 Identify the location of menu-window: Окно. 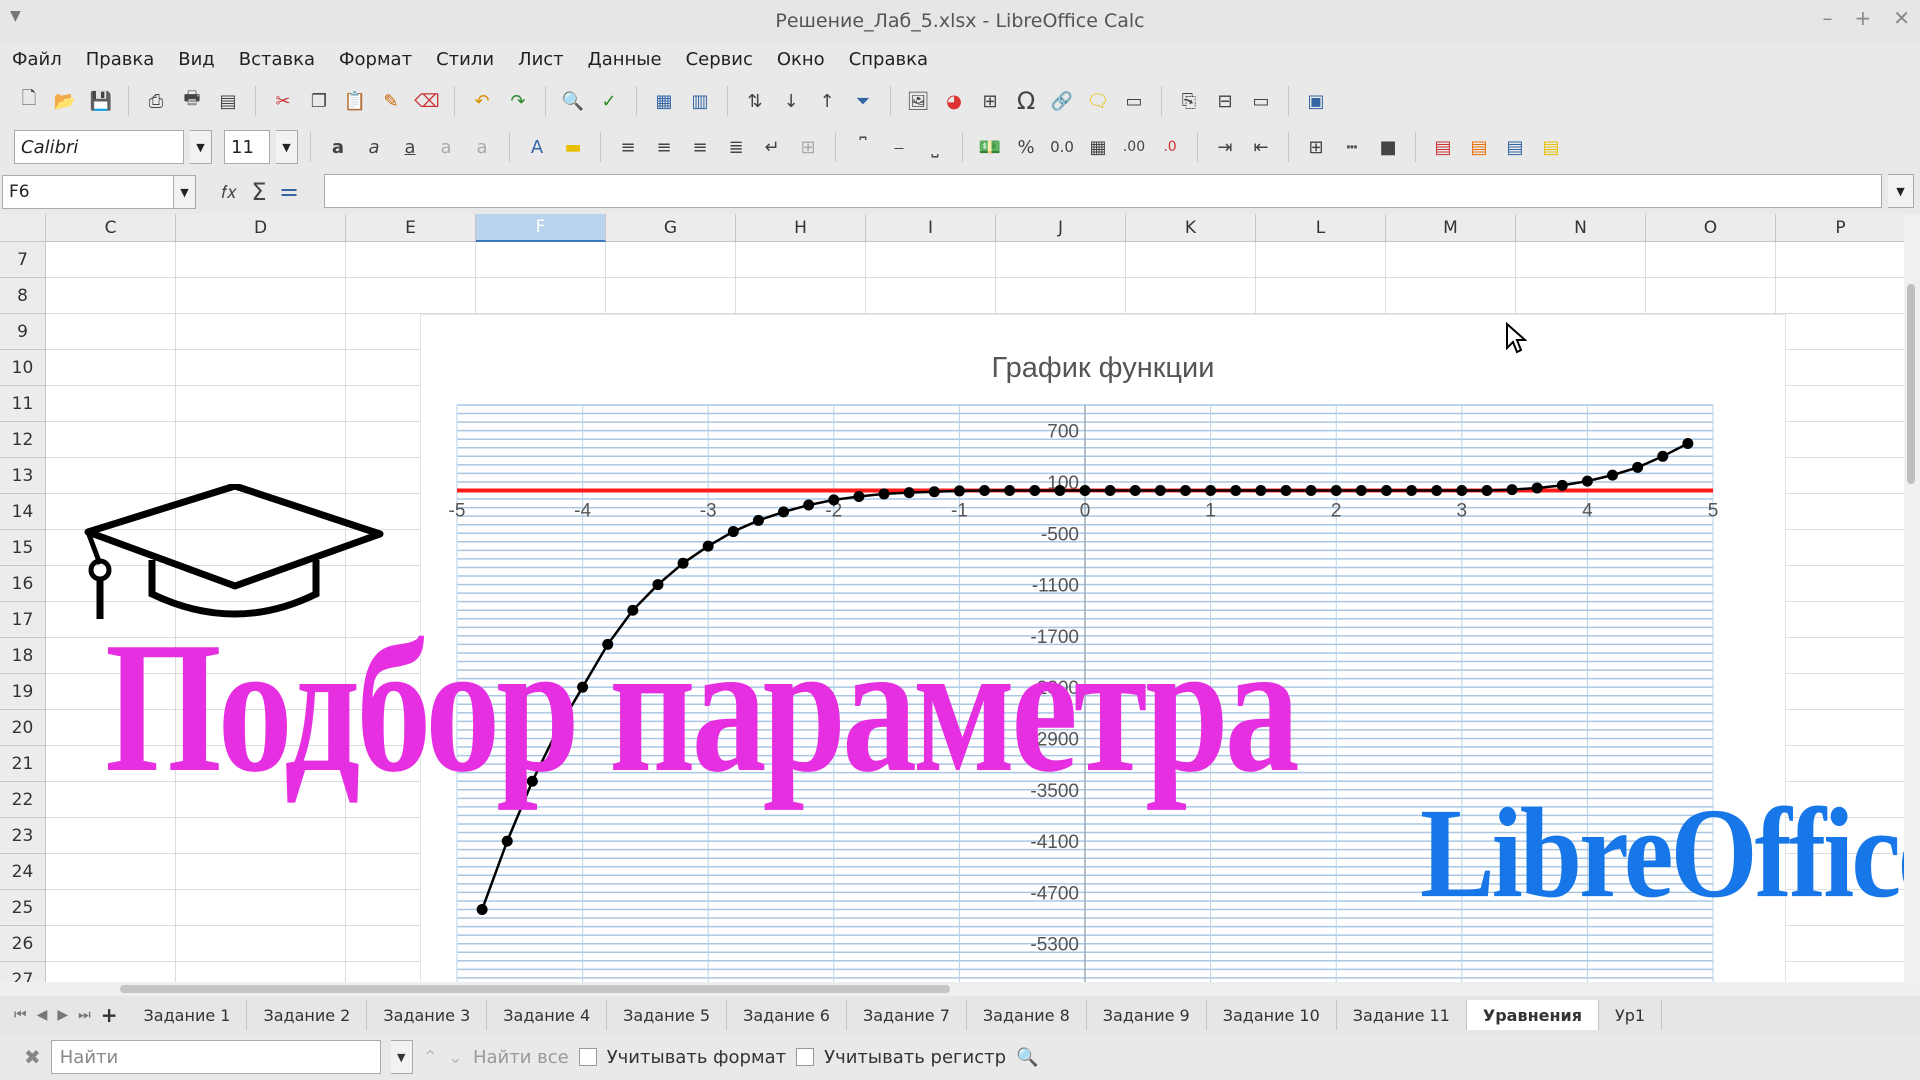
(801, 59).